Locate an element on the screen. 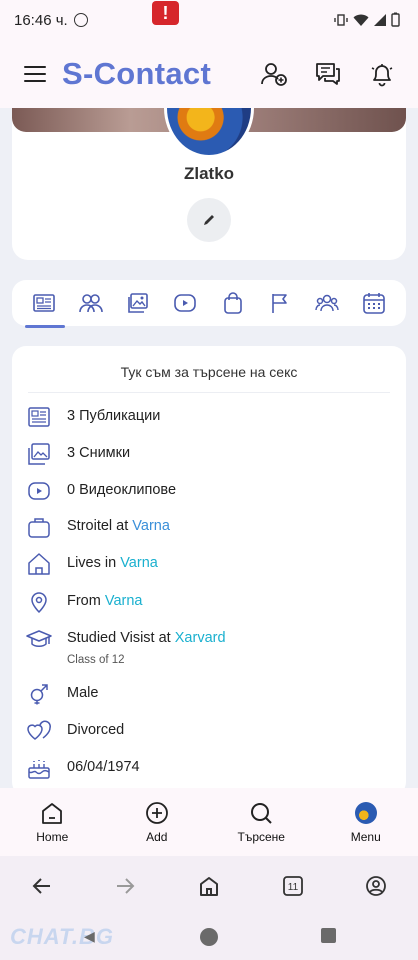 This screenshot has width=418, height=960. system-home-icon is located at coordinates (209, 937).